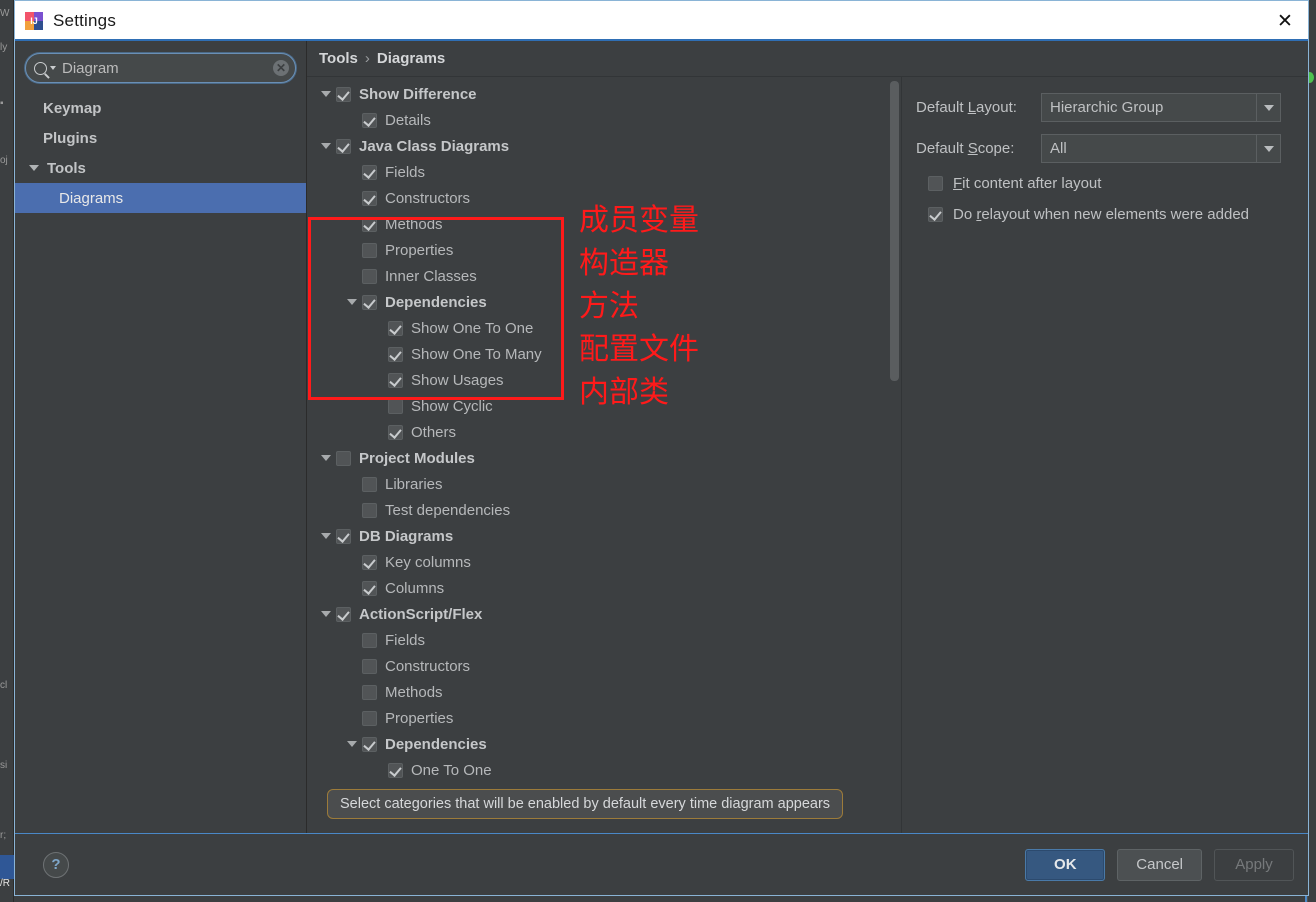 This screenshot has height=902, width=1316. What do you see at coordinates (595, 484) in the screenshot?
I see `tree-row: Libraries` at bounding box center [595, 484].